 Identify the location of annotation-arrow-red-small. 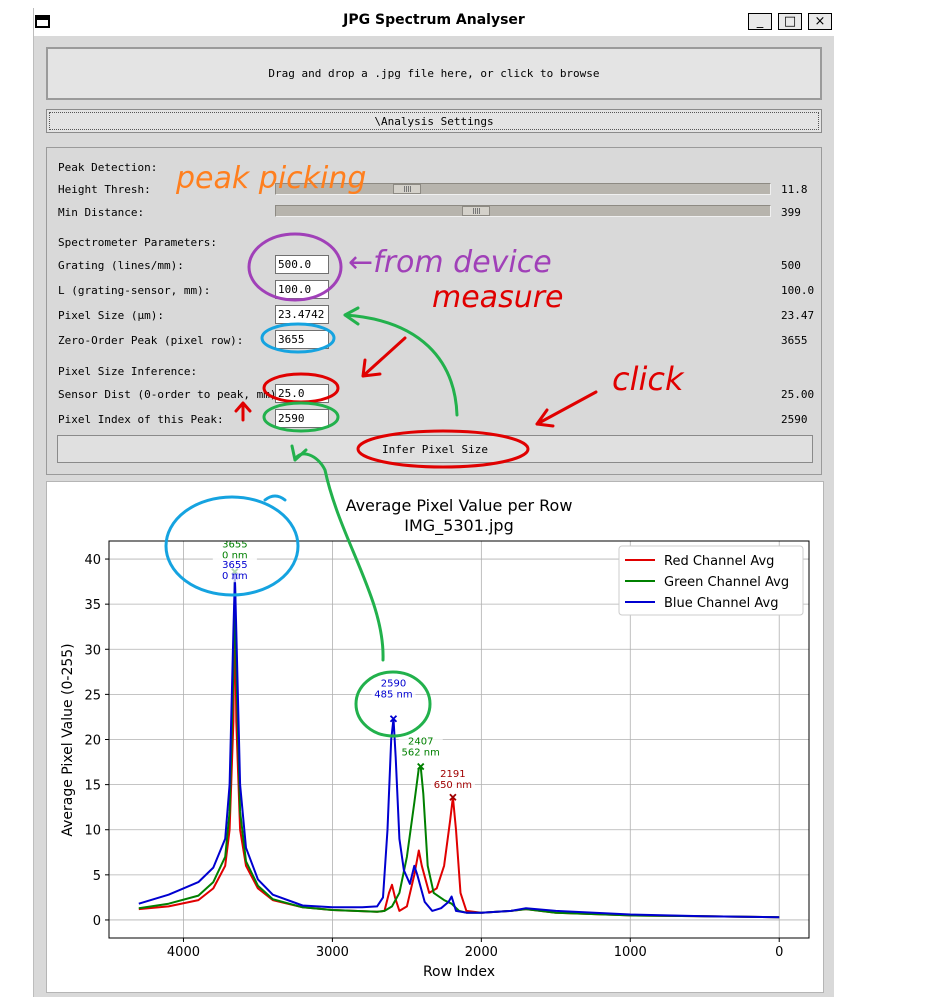
(243, 411).